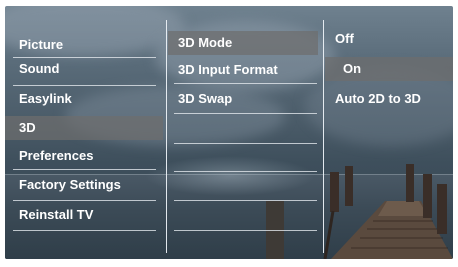  Describe the element at coordinates (84, 156) in the screenshot. I see `menu-item-preferences: Preferences` at that location.